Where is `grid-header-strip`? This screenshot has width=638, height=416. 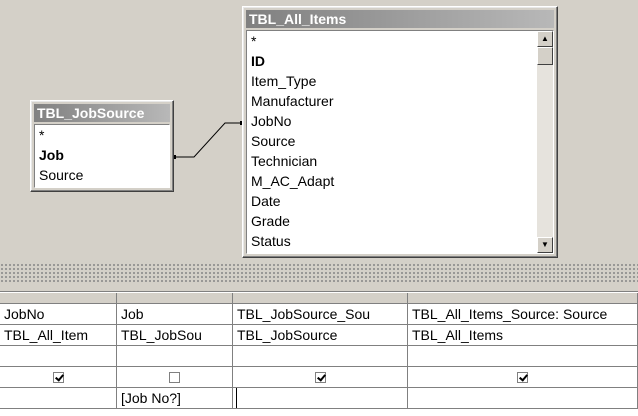
grid-header-strip is located at coordinates (319, 288).